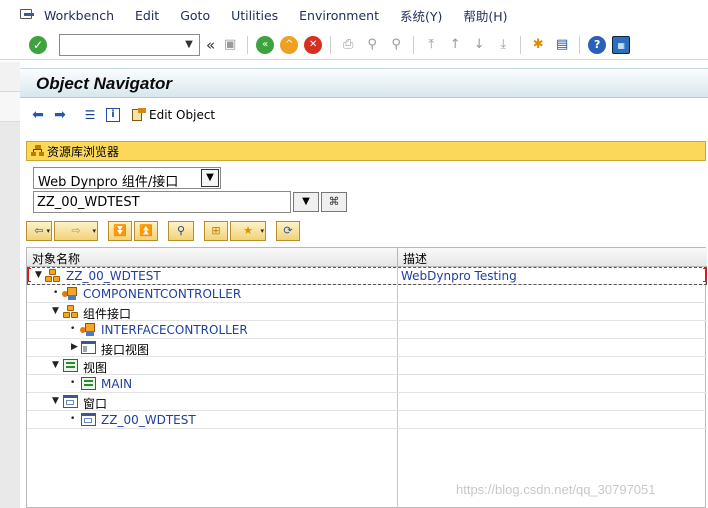 The image size is (708, 508). I want to click on tree-toolbar: ⇦ ▾ ⇨ ▾ ⏬ ⏫ ⚲ ⊞ ★ ▾ ⟳, so click(176, 231).